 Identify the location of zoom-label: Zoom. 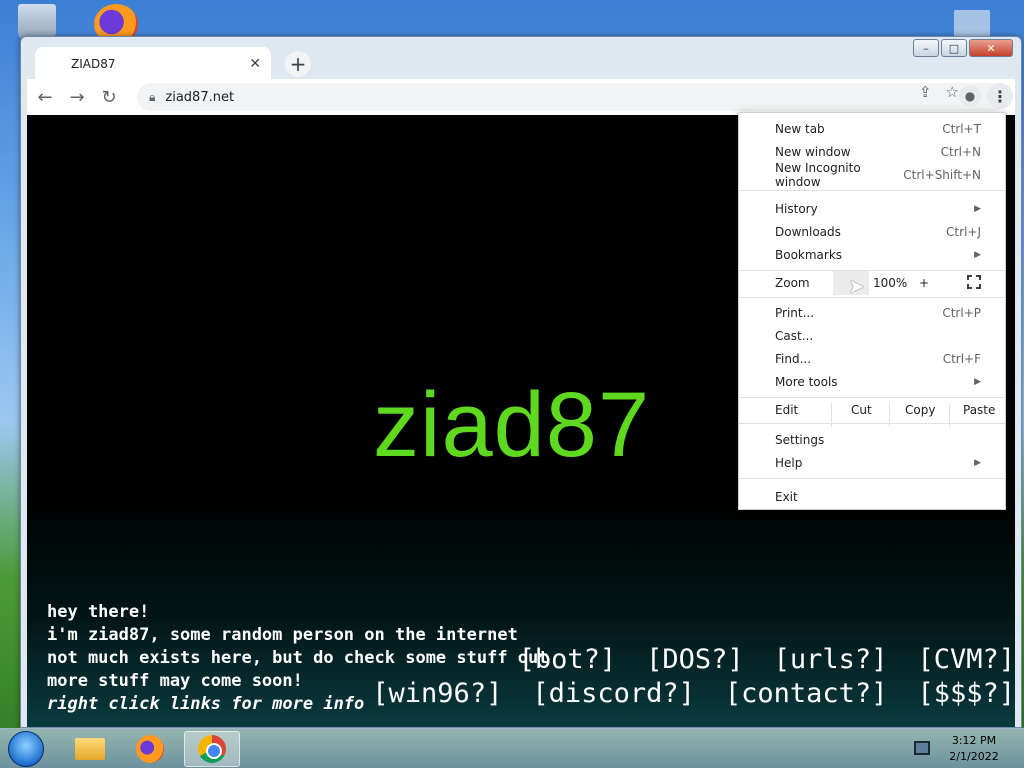
(792, 283).